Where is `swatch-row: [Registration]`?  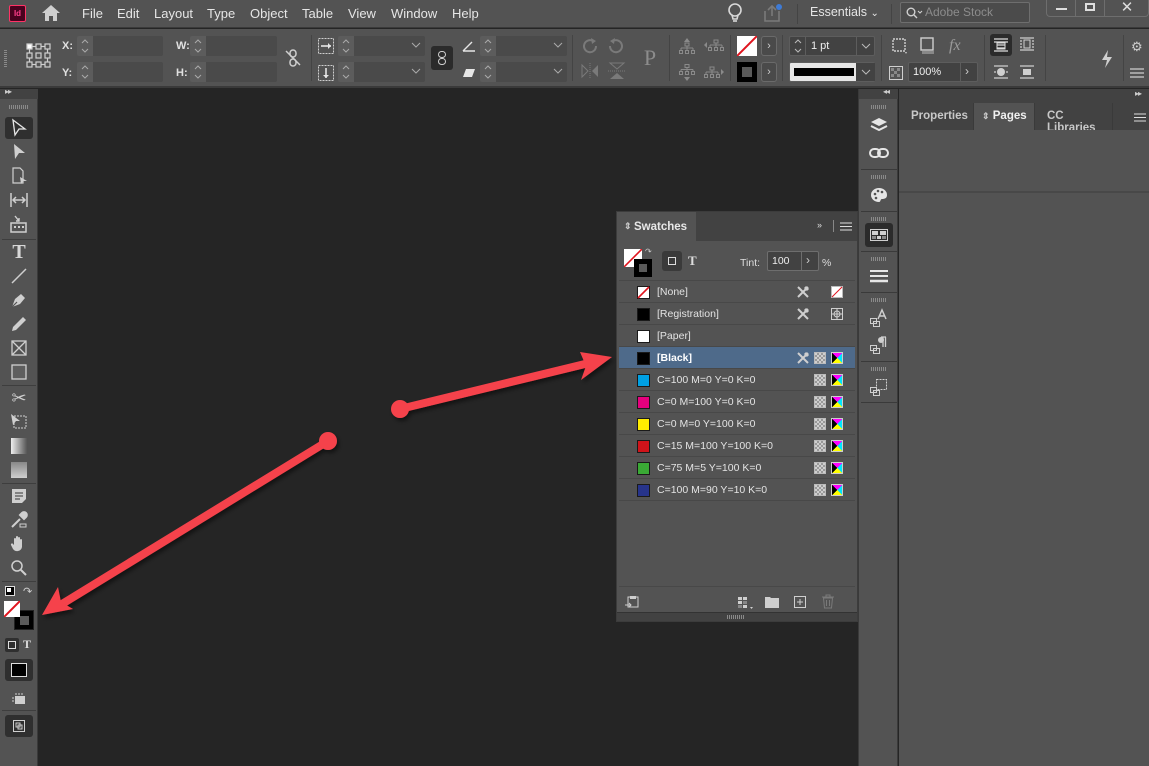 swatch-row: [Registration] is located at coordinates (737, 314).